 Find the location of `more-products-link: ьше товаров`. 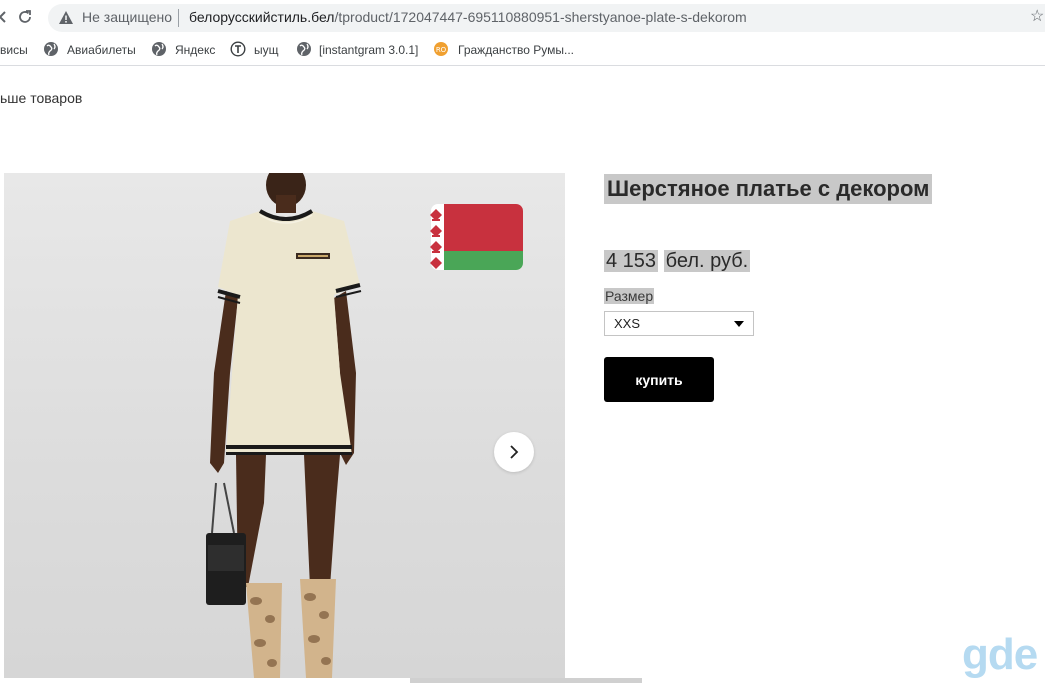

more-products-link: ьше товаров is located at coordinates (41, 98).